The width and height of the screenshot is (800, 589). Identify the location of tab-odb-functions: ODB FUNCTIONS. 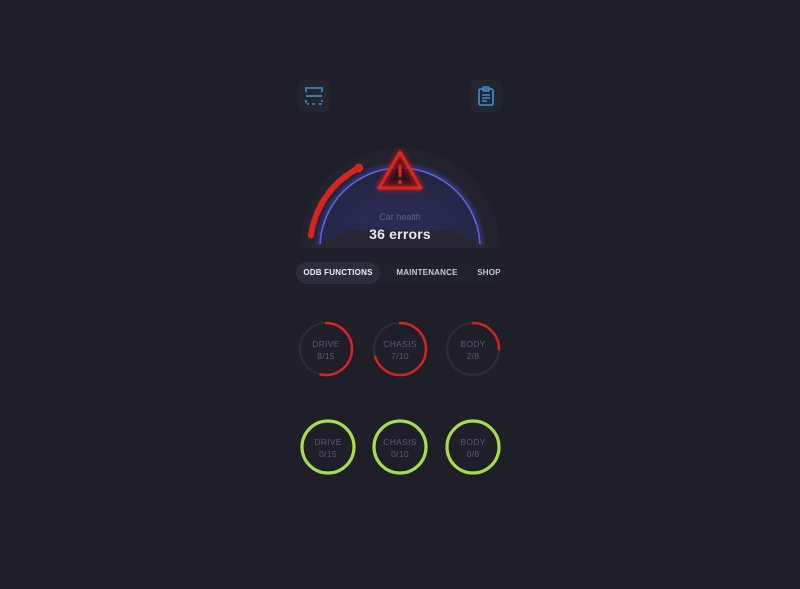
(338, 273).